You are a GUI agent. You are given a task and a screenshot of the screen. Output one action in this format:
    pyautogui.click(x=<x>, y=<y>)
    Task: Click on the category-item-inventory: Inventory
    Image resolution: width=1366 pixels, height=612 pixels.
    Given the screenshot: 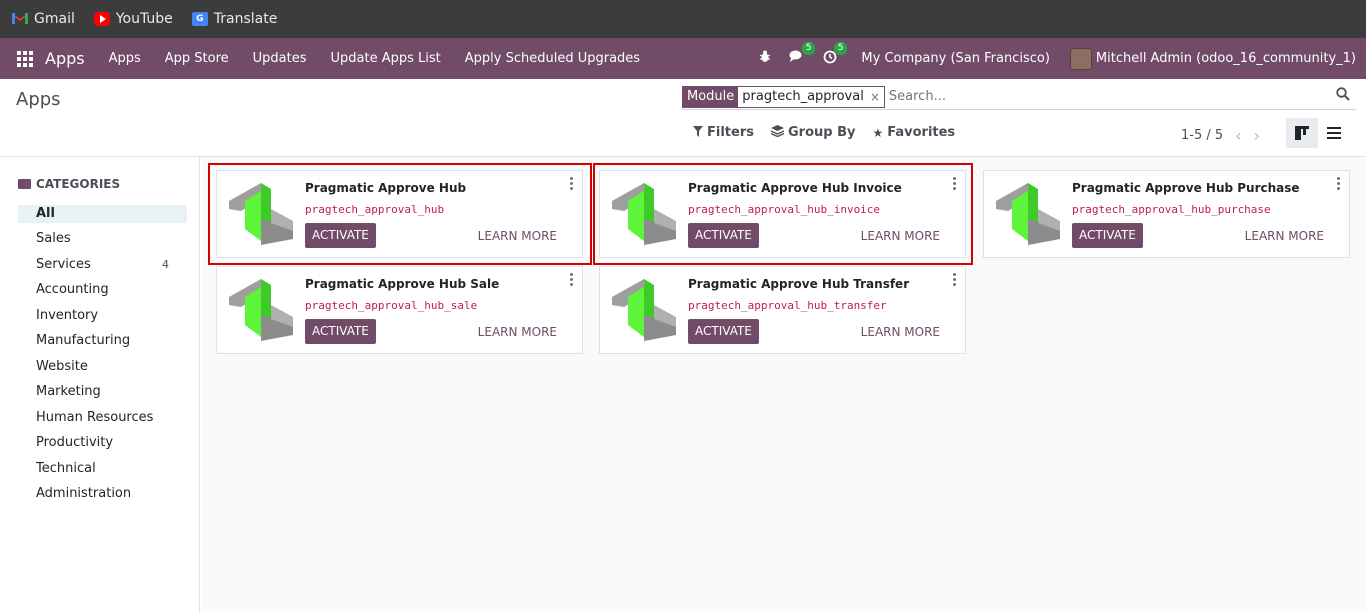 What is the action you would take?
    pyautogui.click(x=102, y=320)
    